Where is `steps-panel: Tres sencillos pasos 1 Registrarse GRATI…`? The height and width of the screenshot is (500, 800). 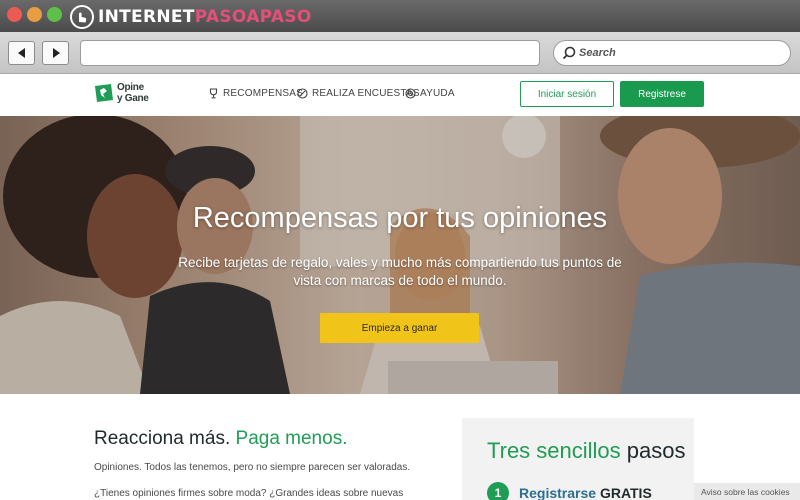
steps-panel: Tres sencillos pasos 1 Registrarse GRATI… is located at coordinates (578, 459).